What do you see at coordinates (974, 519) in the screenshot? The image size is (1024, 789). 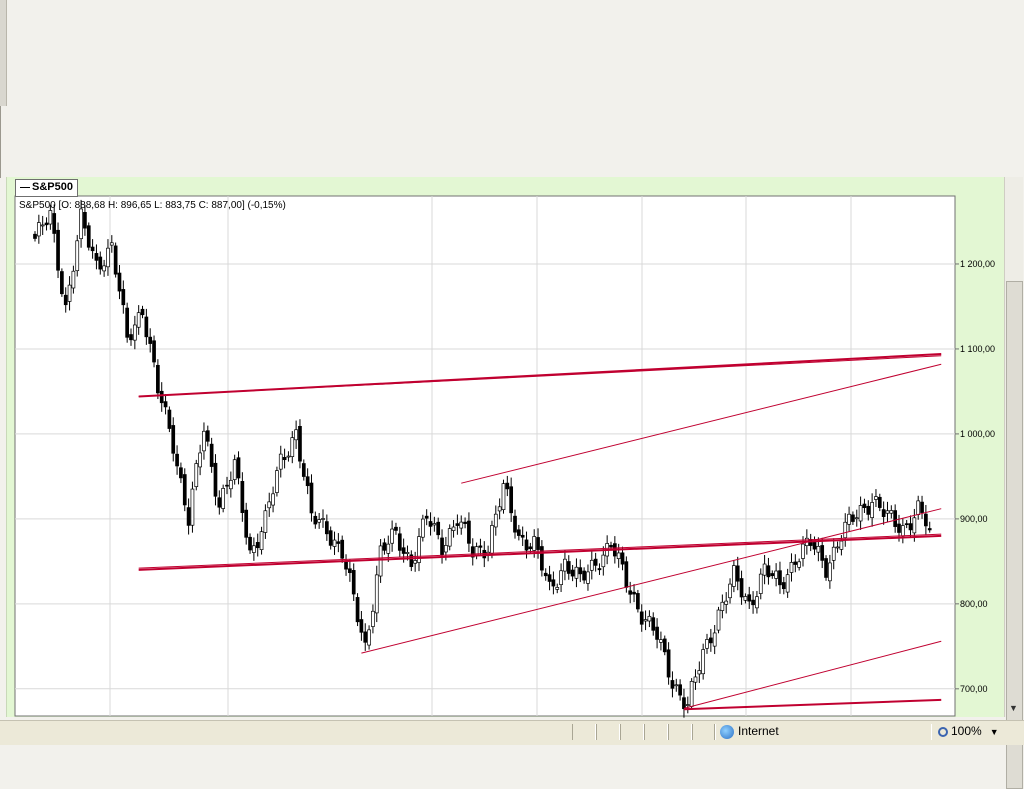 I see `y-tick-label: 900,00` at bounding box center [974, 519].